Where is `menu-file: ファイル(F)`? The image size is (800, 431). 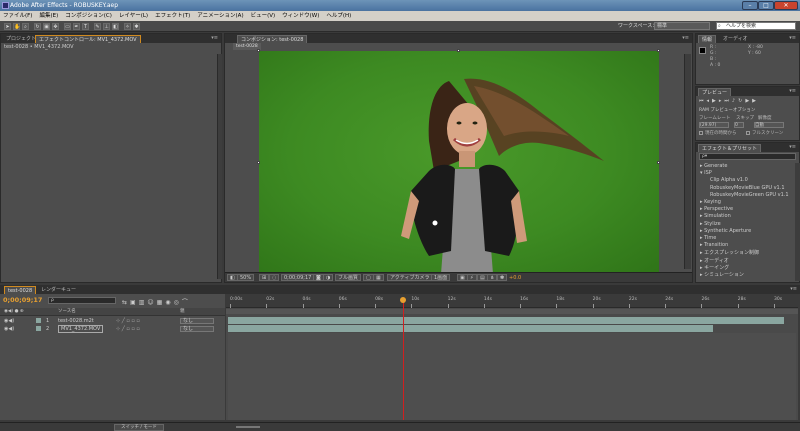
menu-file: ファイル(F) is located at coordinates (17, 16).